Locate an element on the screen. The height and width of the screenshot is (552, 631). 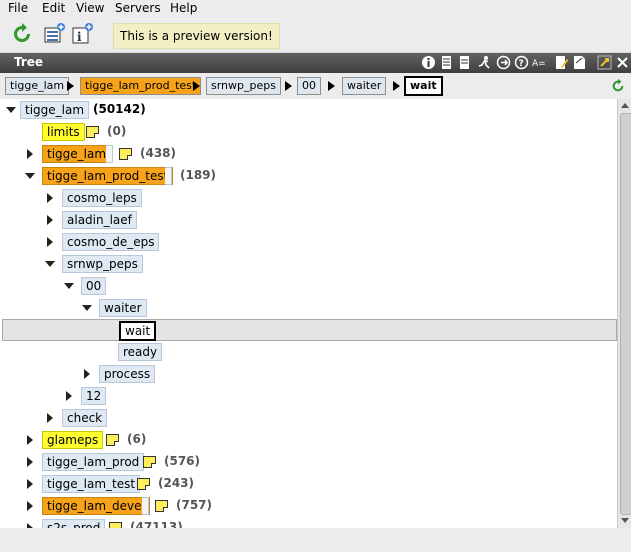
breadcrumb-item: waiter is located at coordinates (364, 86).